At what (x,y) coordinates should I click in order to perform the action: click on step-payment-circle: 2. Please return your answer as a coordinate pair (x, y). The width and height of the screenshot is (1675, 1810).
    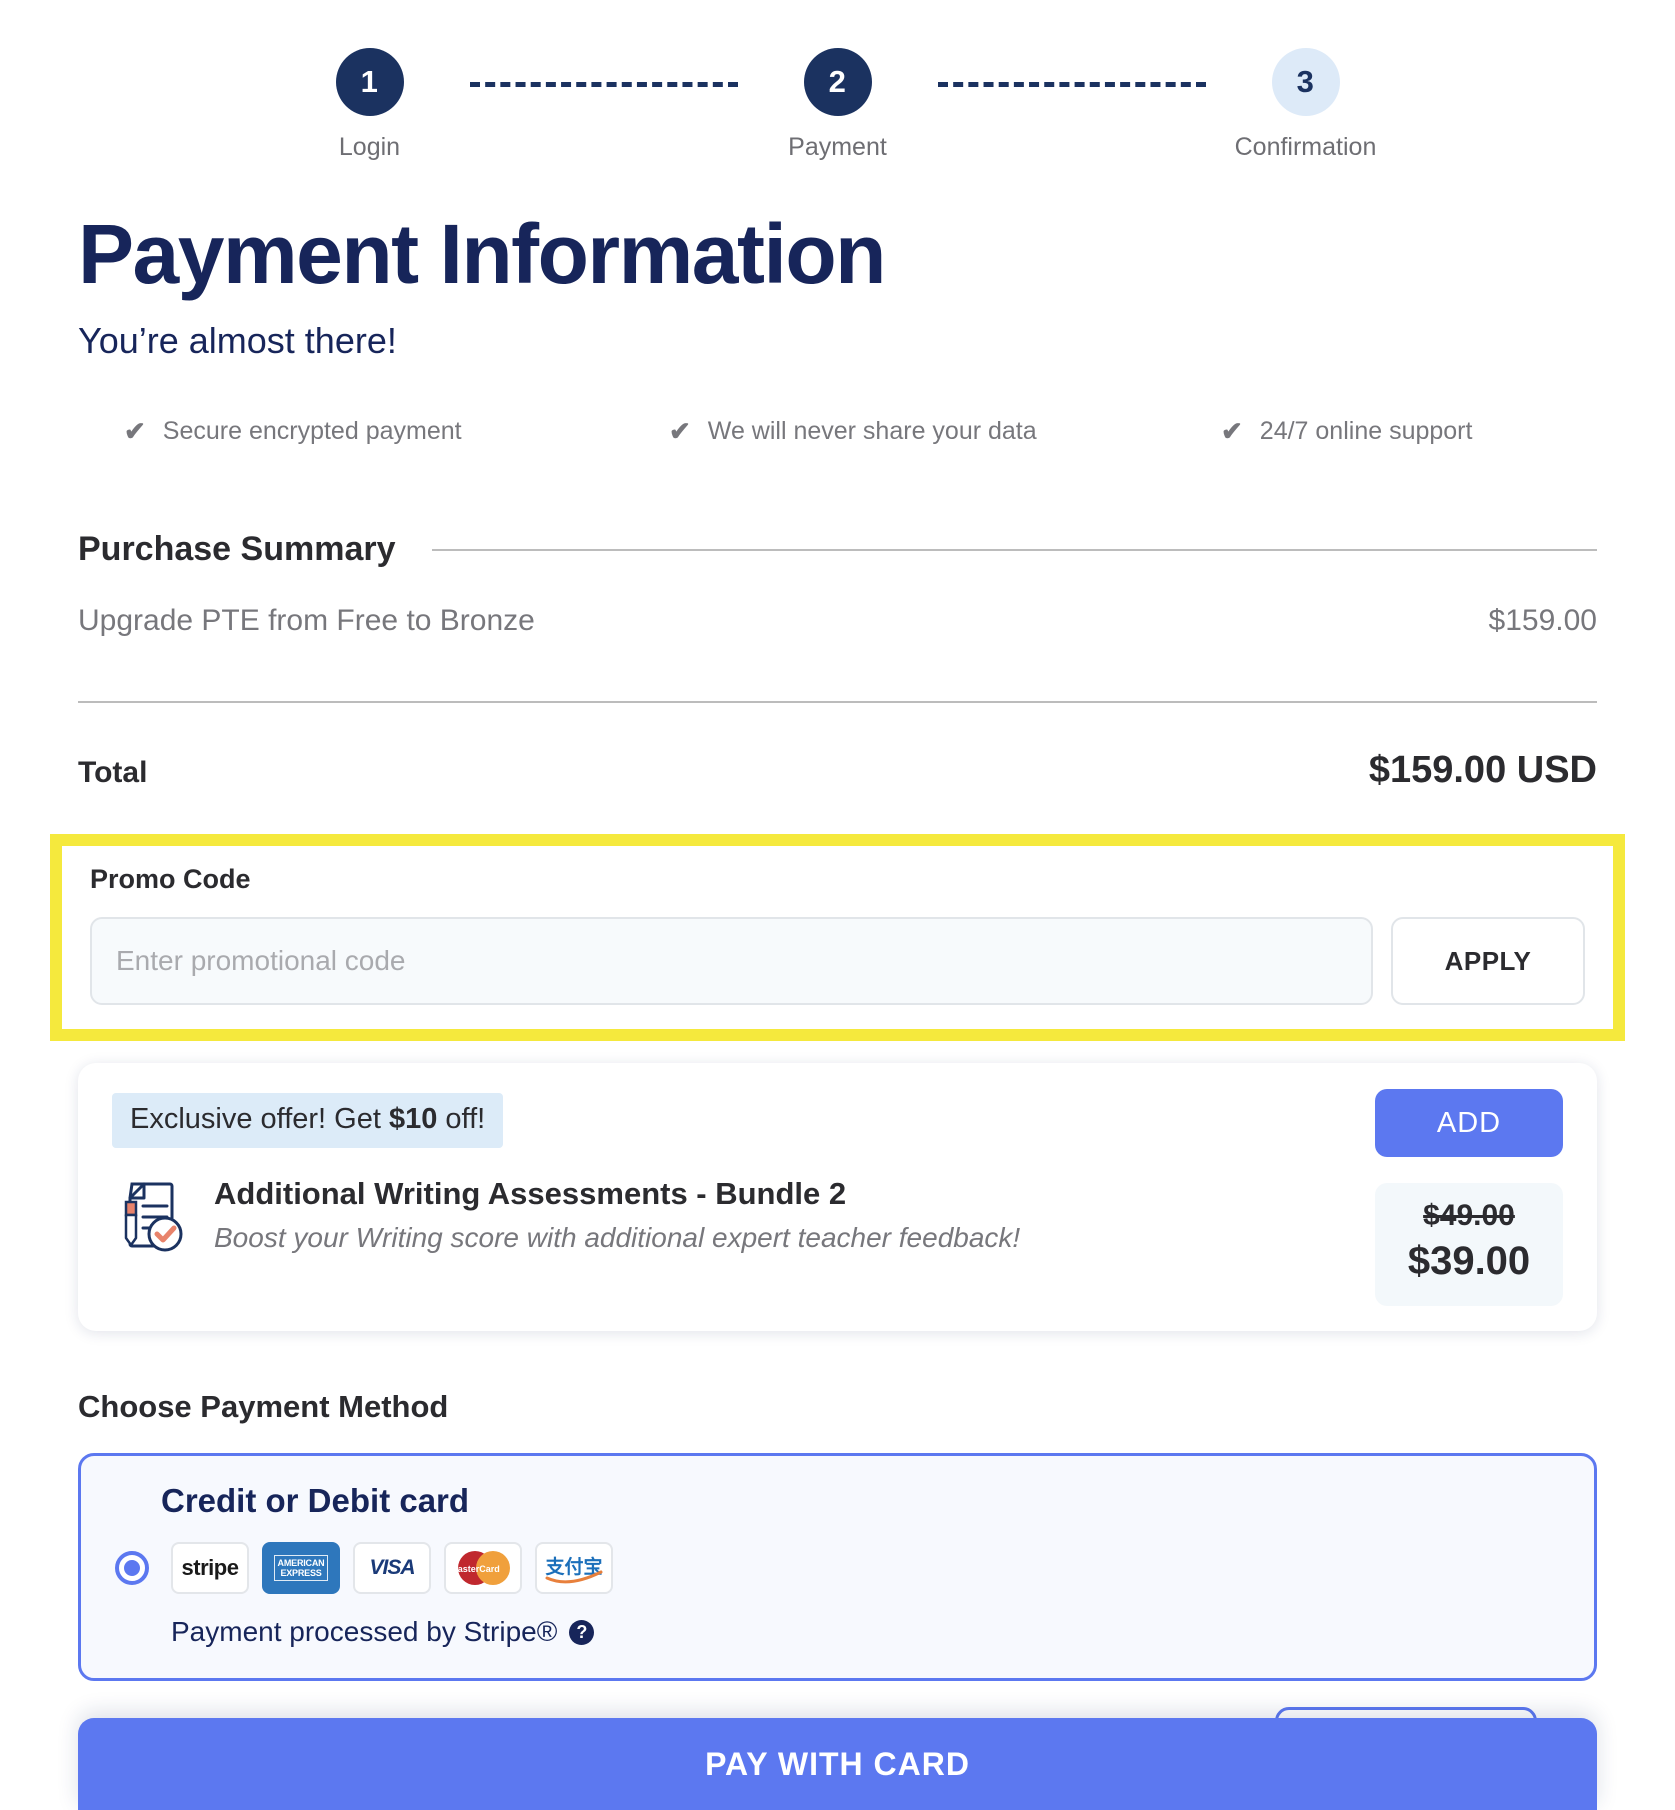
    Looking at the image, I should click on (837, 82).